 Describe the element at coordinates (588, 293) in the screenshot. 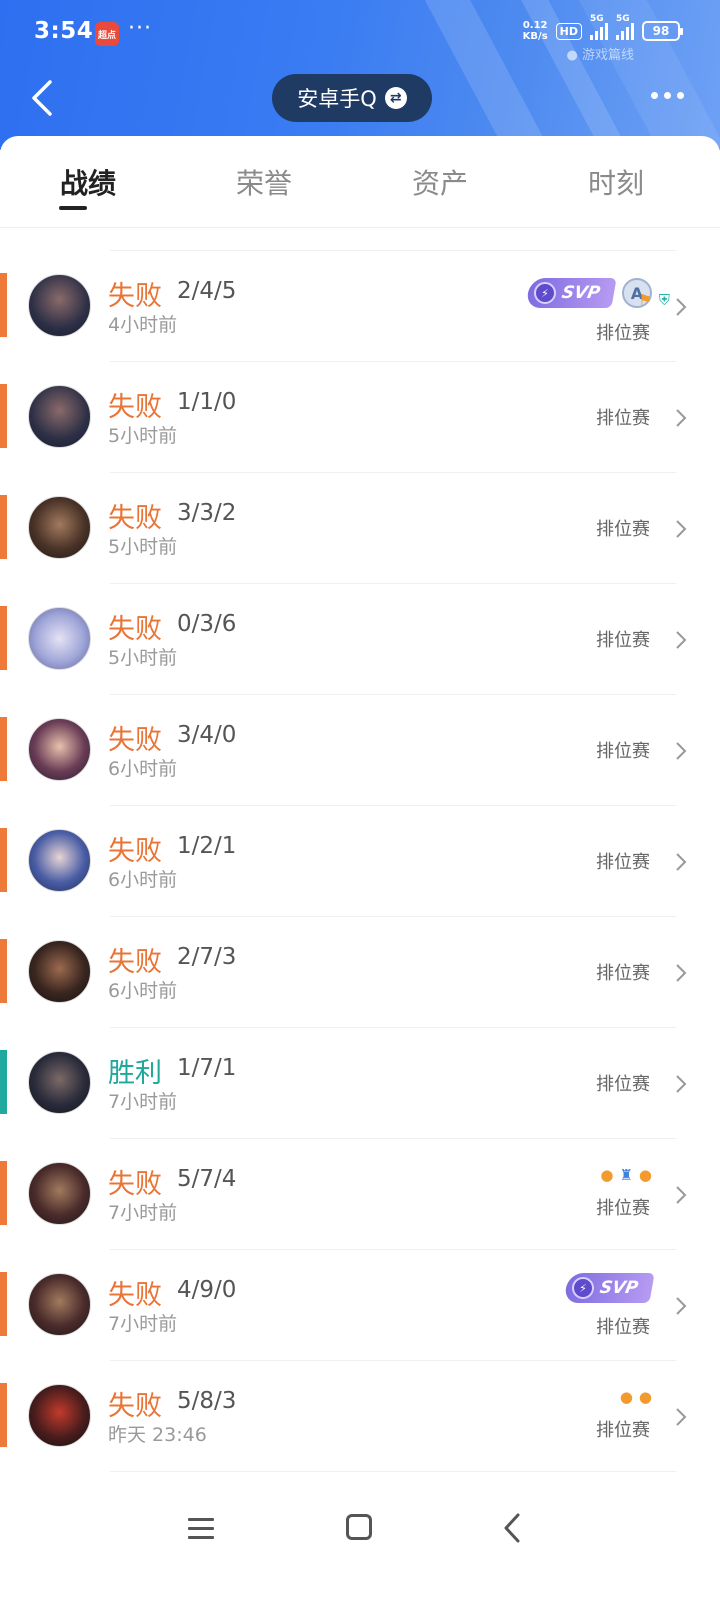

I see `match-badges: ⚡ SVP A` at that location.